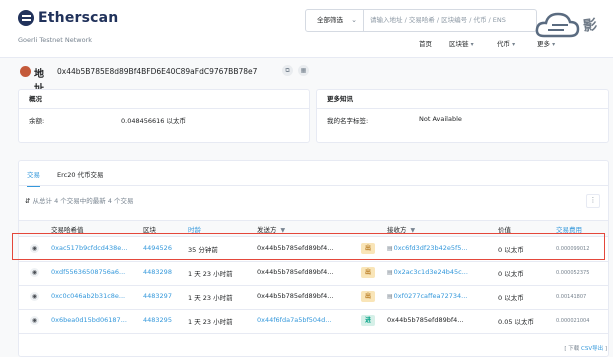  I want to click on txn-fee: 0.00141807, so click(571, 297).